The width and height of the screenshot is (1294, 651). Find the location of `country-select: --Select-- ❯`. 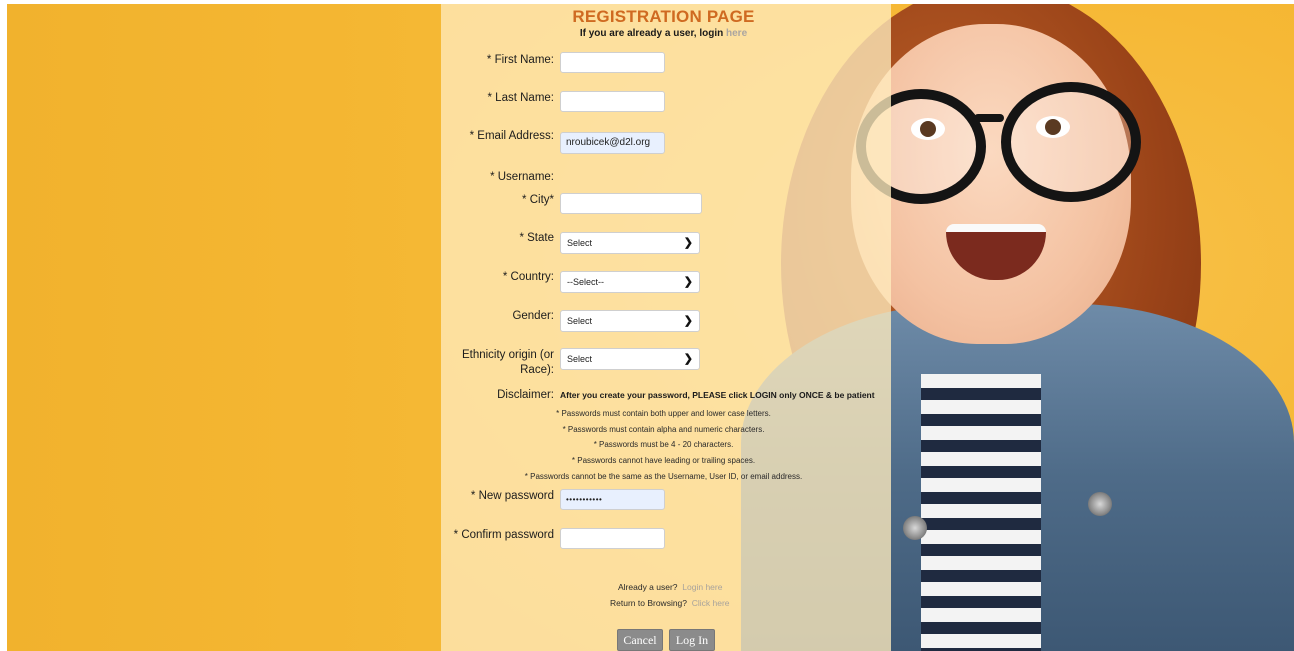

country-select: --Select-- ❯ is located at coordinates (630, 282).